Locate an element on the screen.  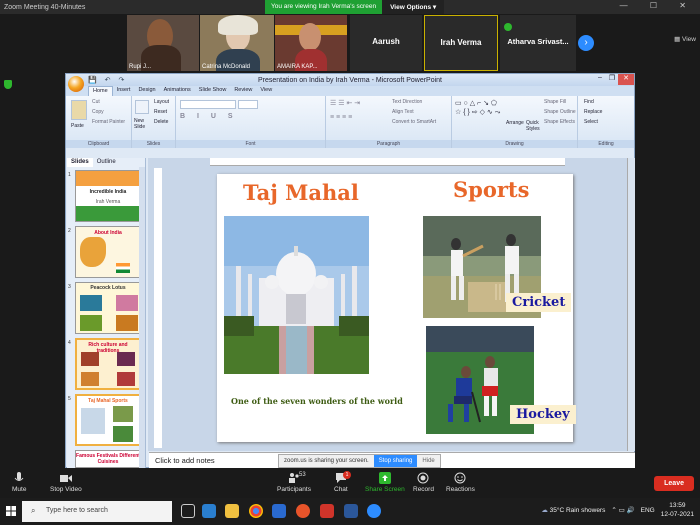
quick-styles-button: Quick Styles is located at coordinates (533, 126).